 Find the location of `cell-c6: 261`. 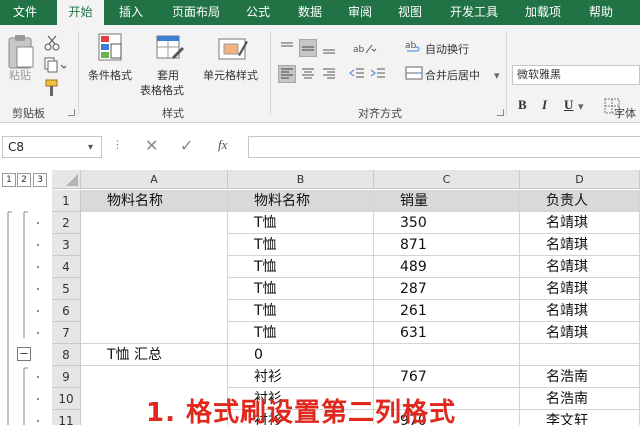

cell-c6: 261 is located at coordinates (447, 311).